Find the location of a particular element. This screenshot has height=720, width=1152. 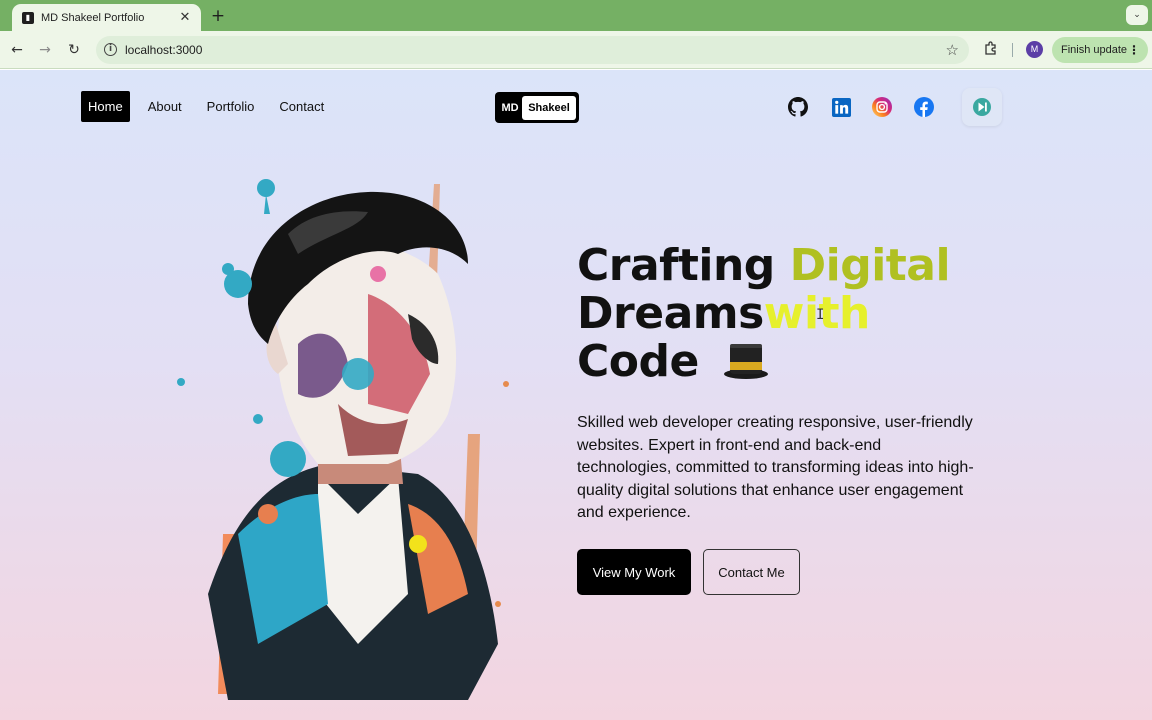

facebook-icon is located at coordinates (924, 107).